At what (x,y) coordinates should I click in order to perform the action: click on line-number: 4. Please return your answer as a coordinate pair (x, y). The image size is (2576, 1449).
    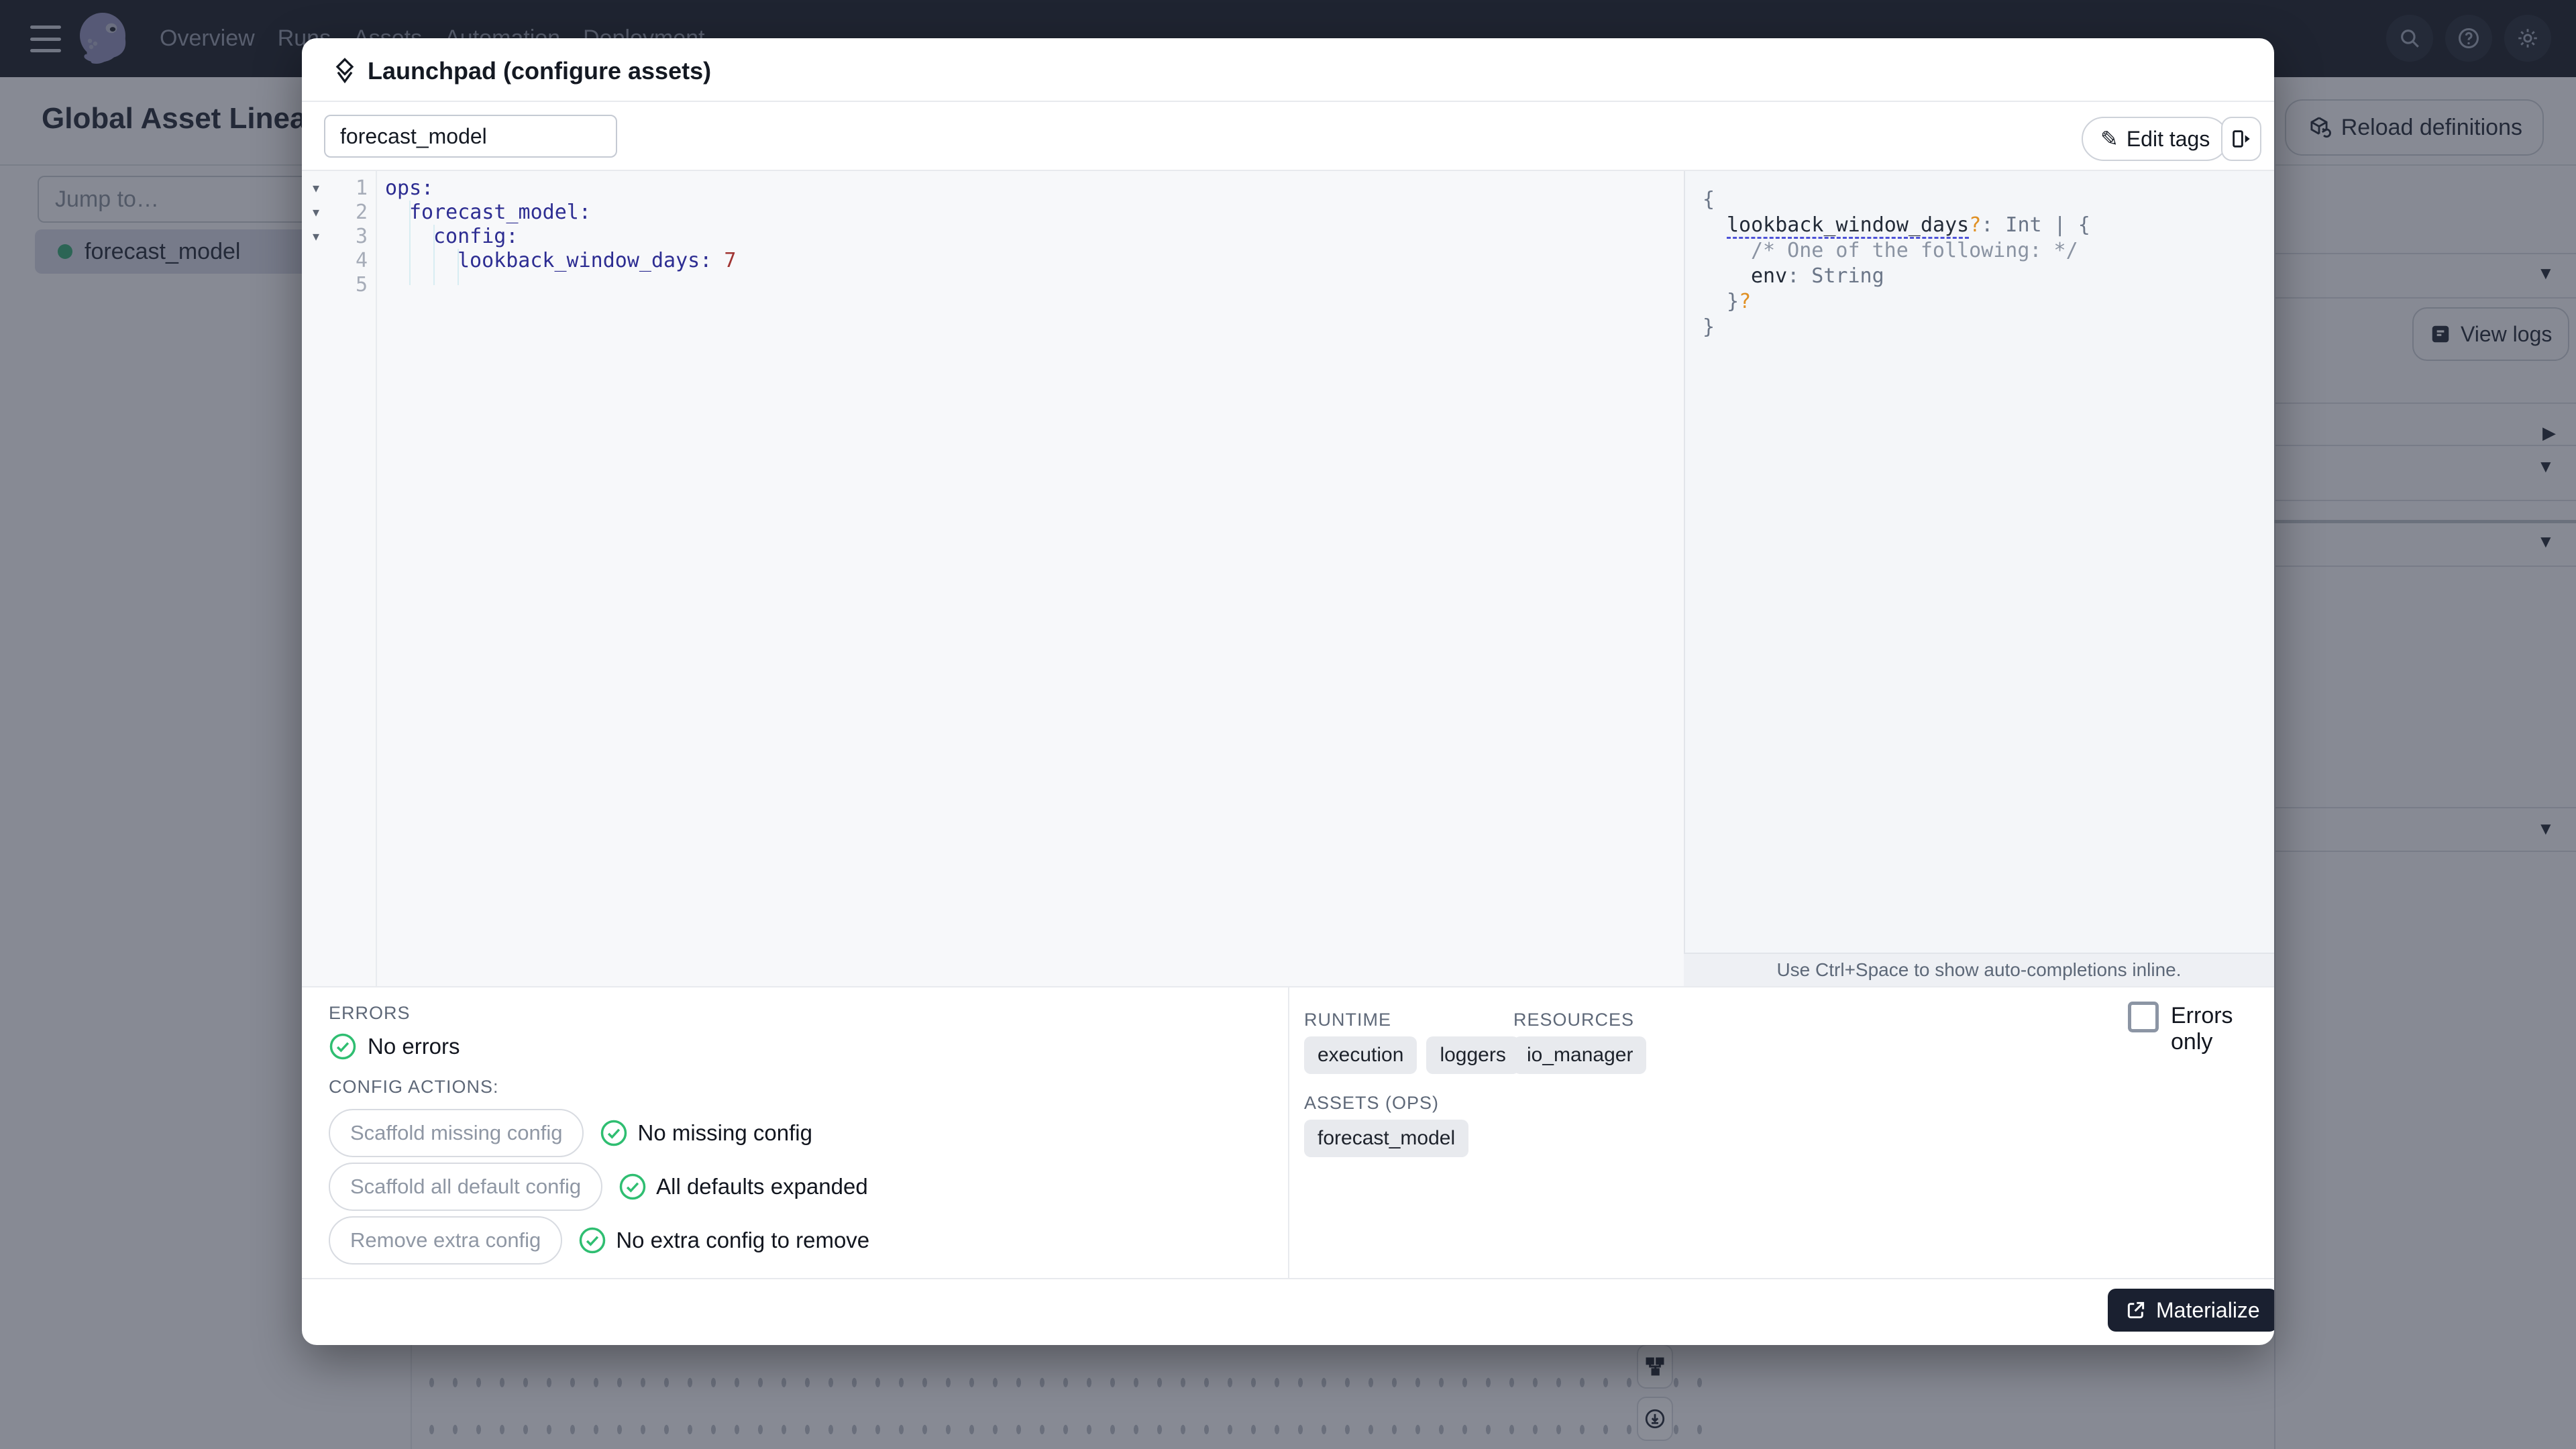
    Looking at the image, I should click on (361, 260).